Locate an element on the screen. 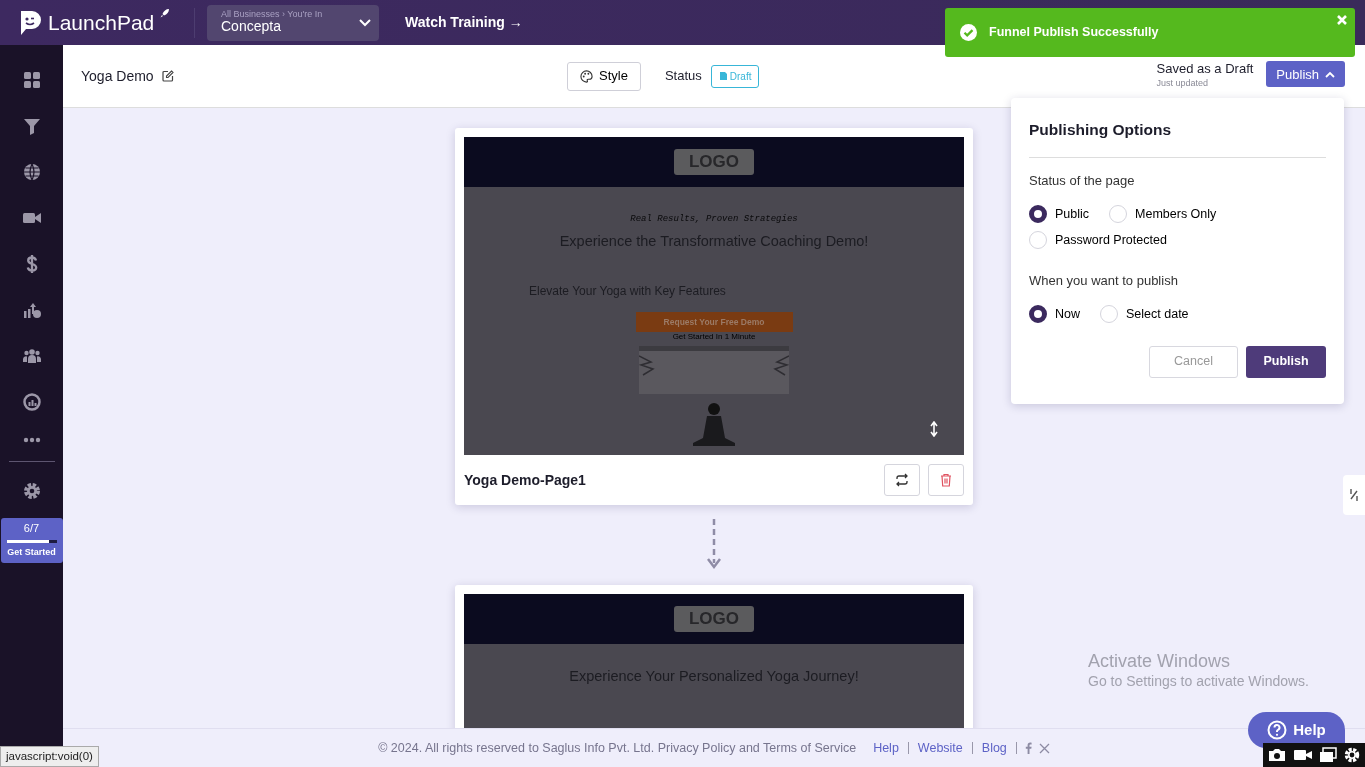 The image size is (1365, 767). save-status: Saved as a Draft is located at coordinates (1205, 69).